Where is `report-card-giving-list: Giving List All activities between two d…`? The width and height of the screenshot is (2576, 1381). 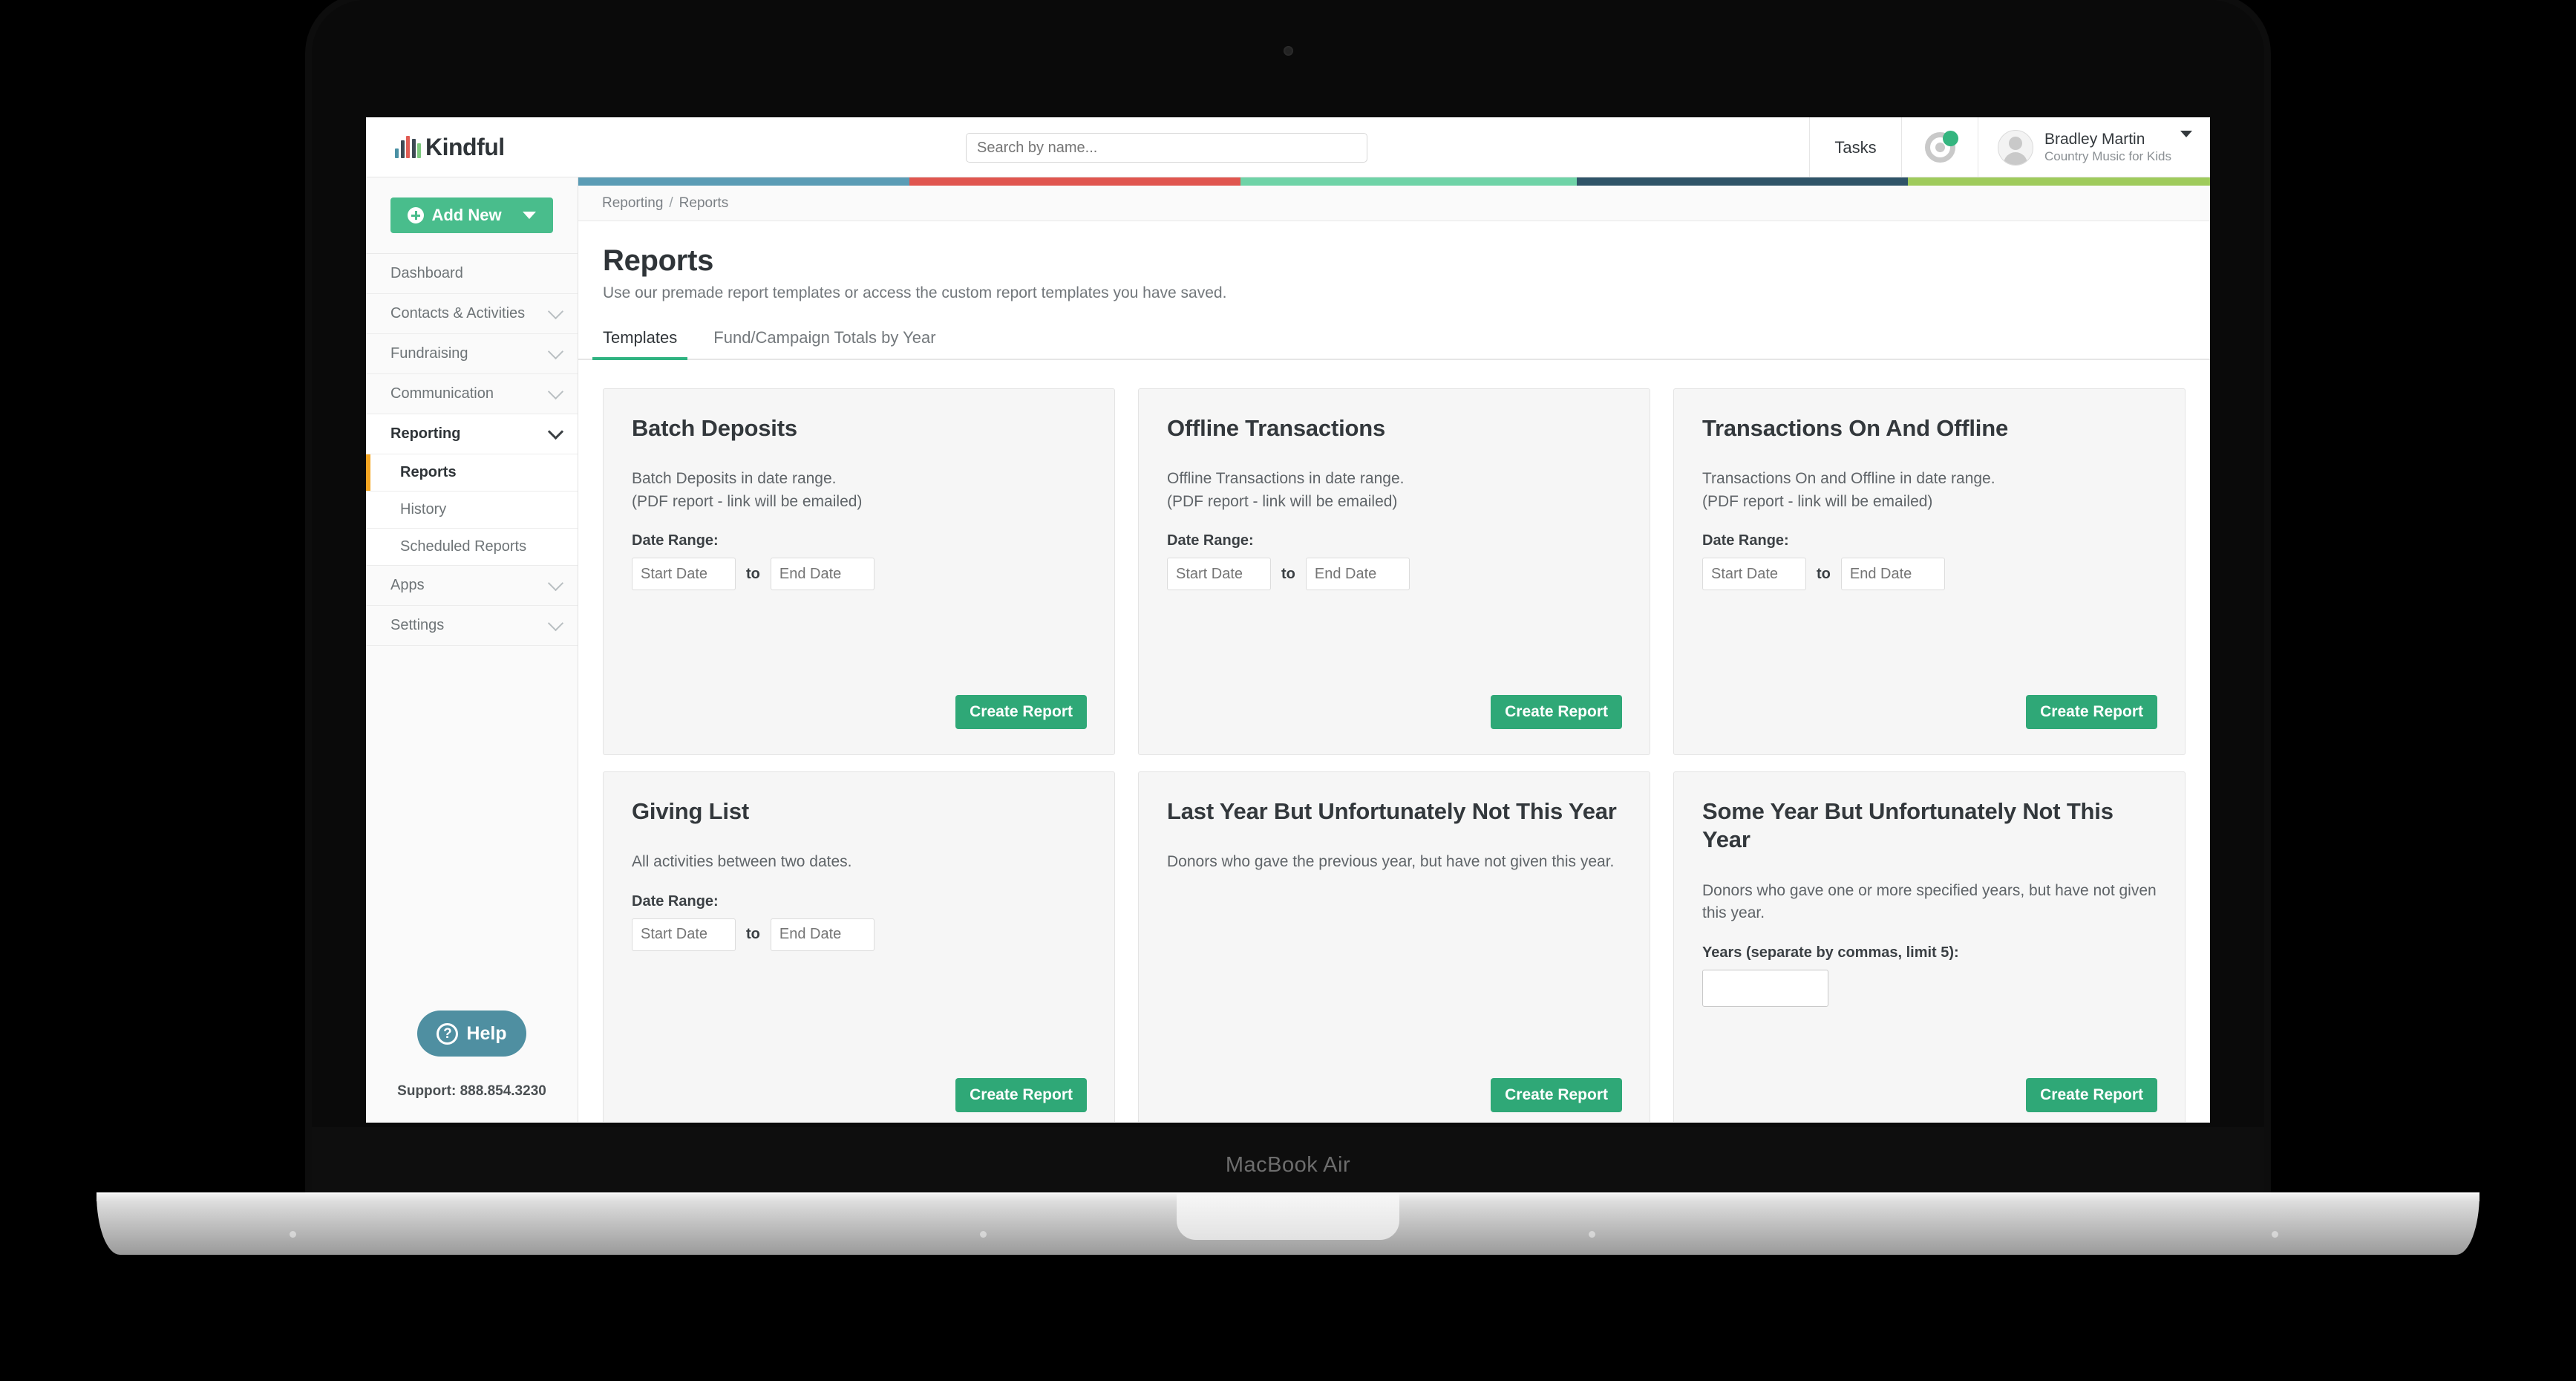 report-card-giving-list: Giving List All activities between two d… is located at coordinates (859, 946).